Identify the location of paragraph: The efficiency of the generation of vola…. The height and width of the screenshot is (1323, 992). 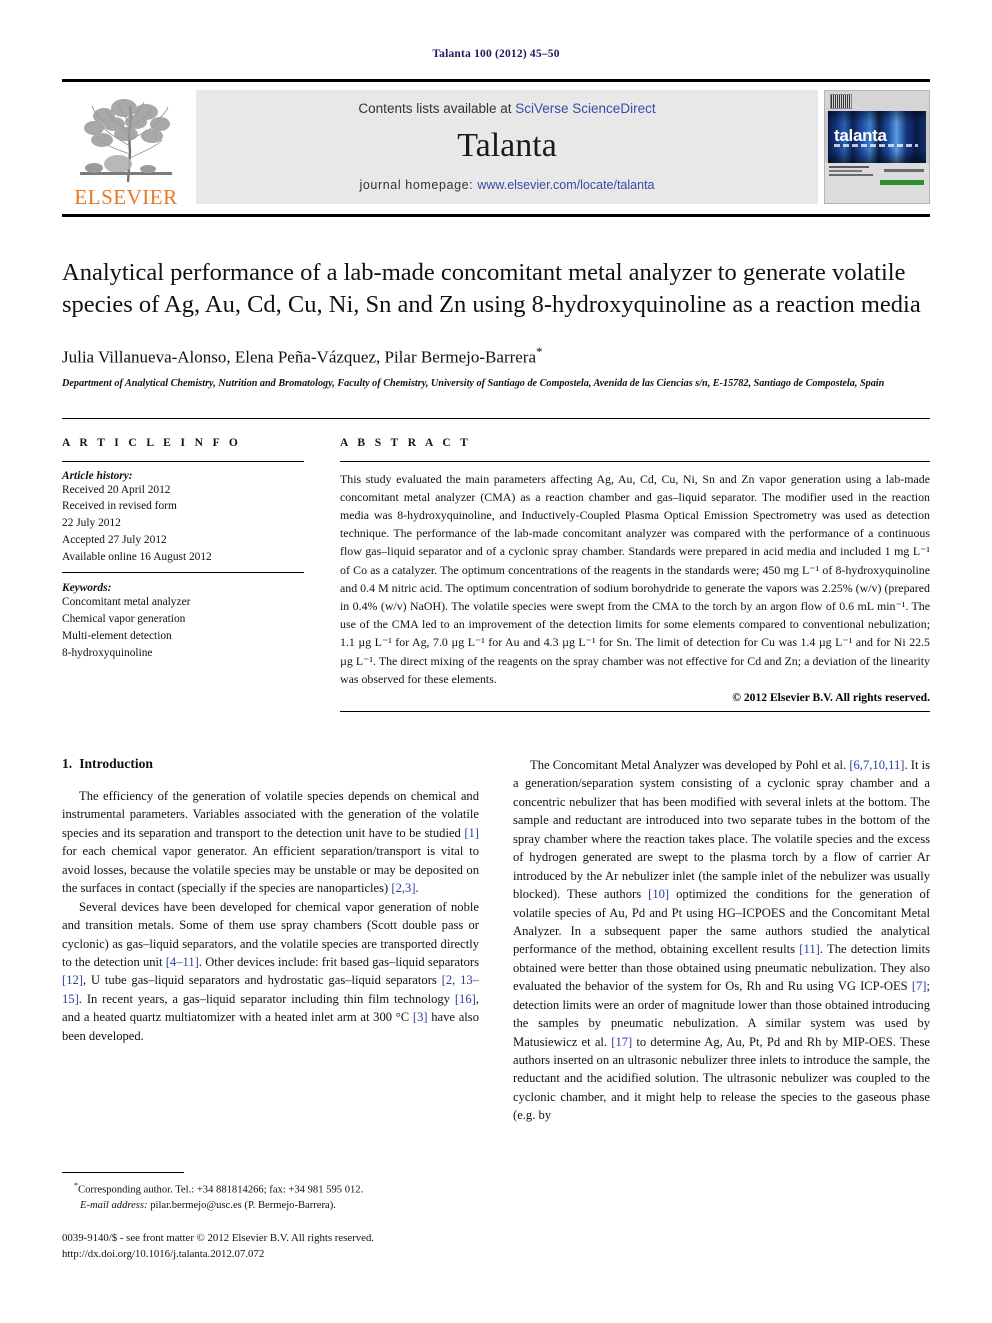
(270, 842).